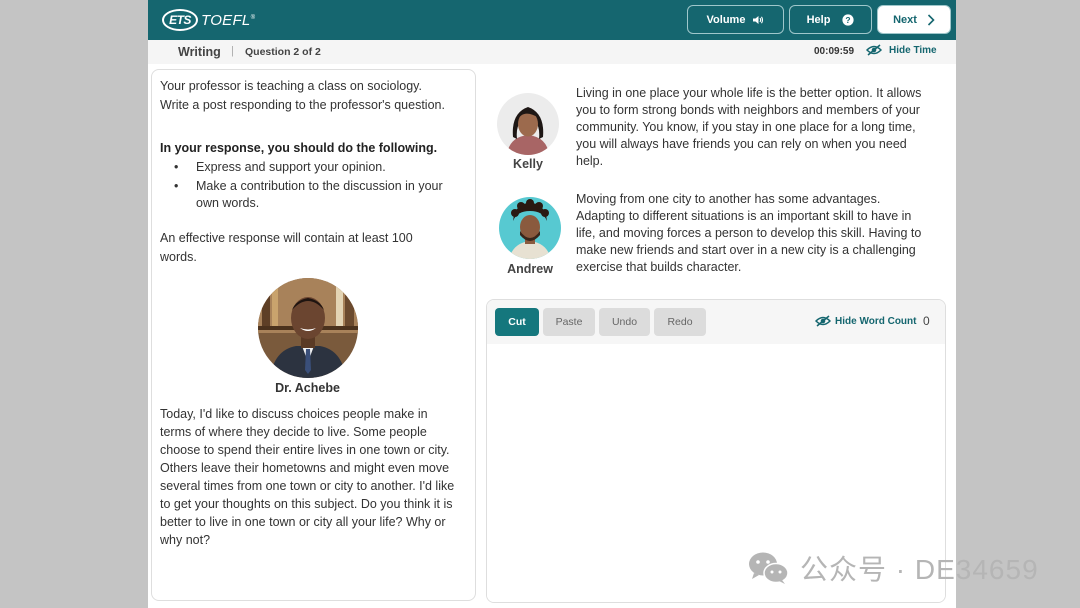  I want to click on redo-button: Redo, so click(680, 322).